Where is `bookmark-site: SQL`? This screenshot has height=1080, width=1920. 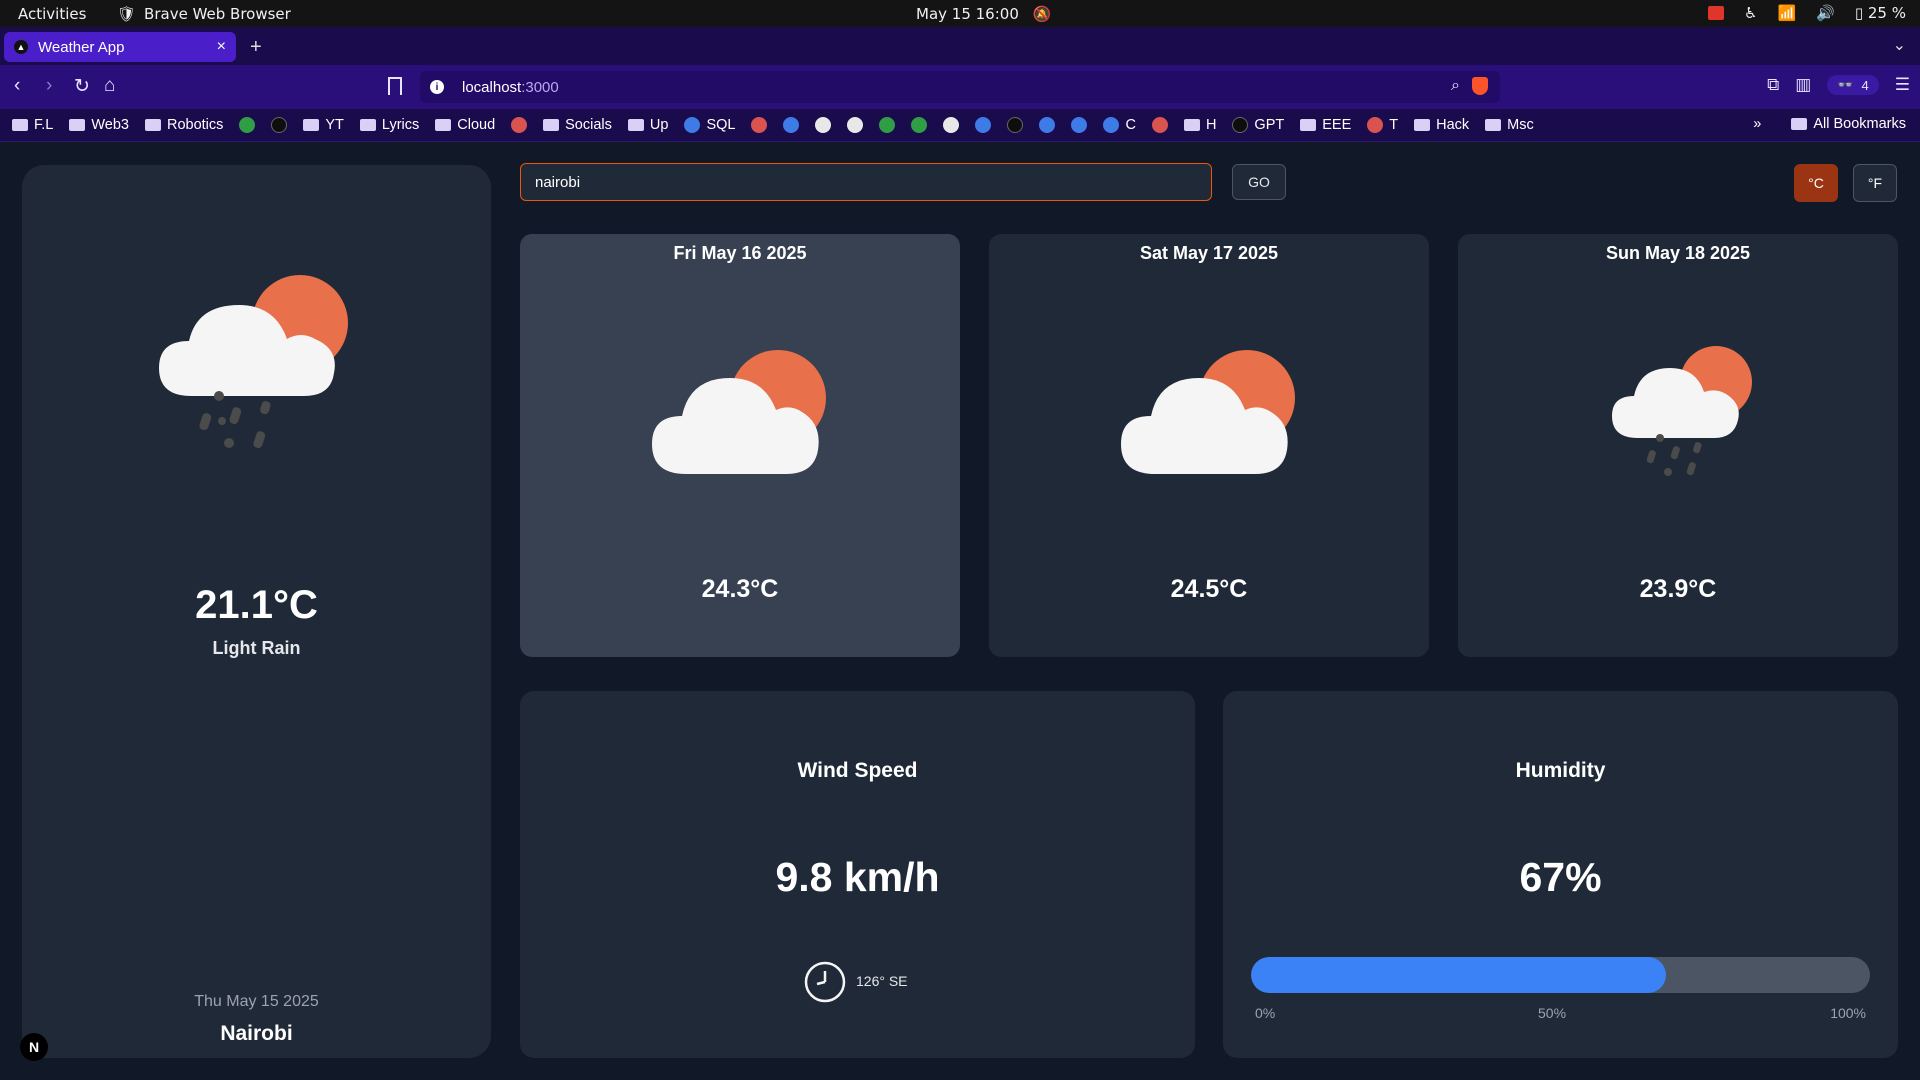
bookmark-site: SQL is located at coordinates (709, 125).